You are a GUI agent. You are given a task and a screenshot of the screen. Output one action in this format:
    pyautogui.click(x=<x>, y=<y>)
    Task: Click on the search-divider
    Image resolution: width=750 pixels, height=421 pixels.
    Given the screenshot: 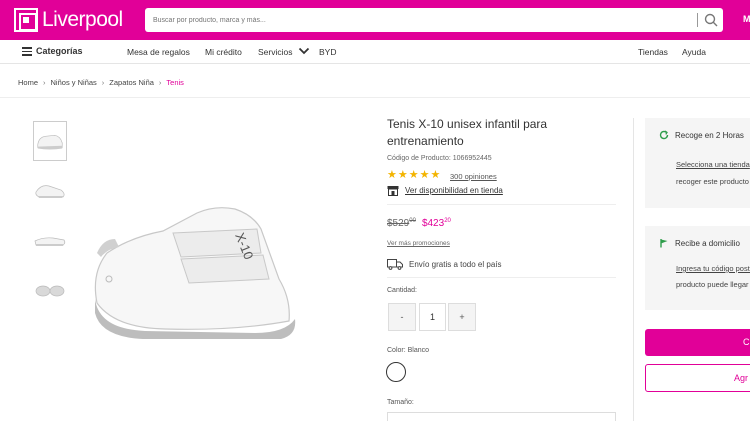 What is the action you would take?
    pyautogui.click(x=697, y=20)
    